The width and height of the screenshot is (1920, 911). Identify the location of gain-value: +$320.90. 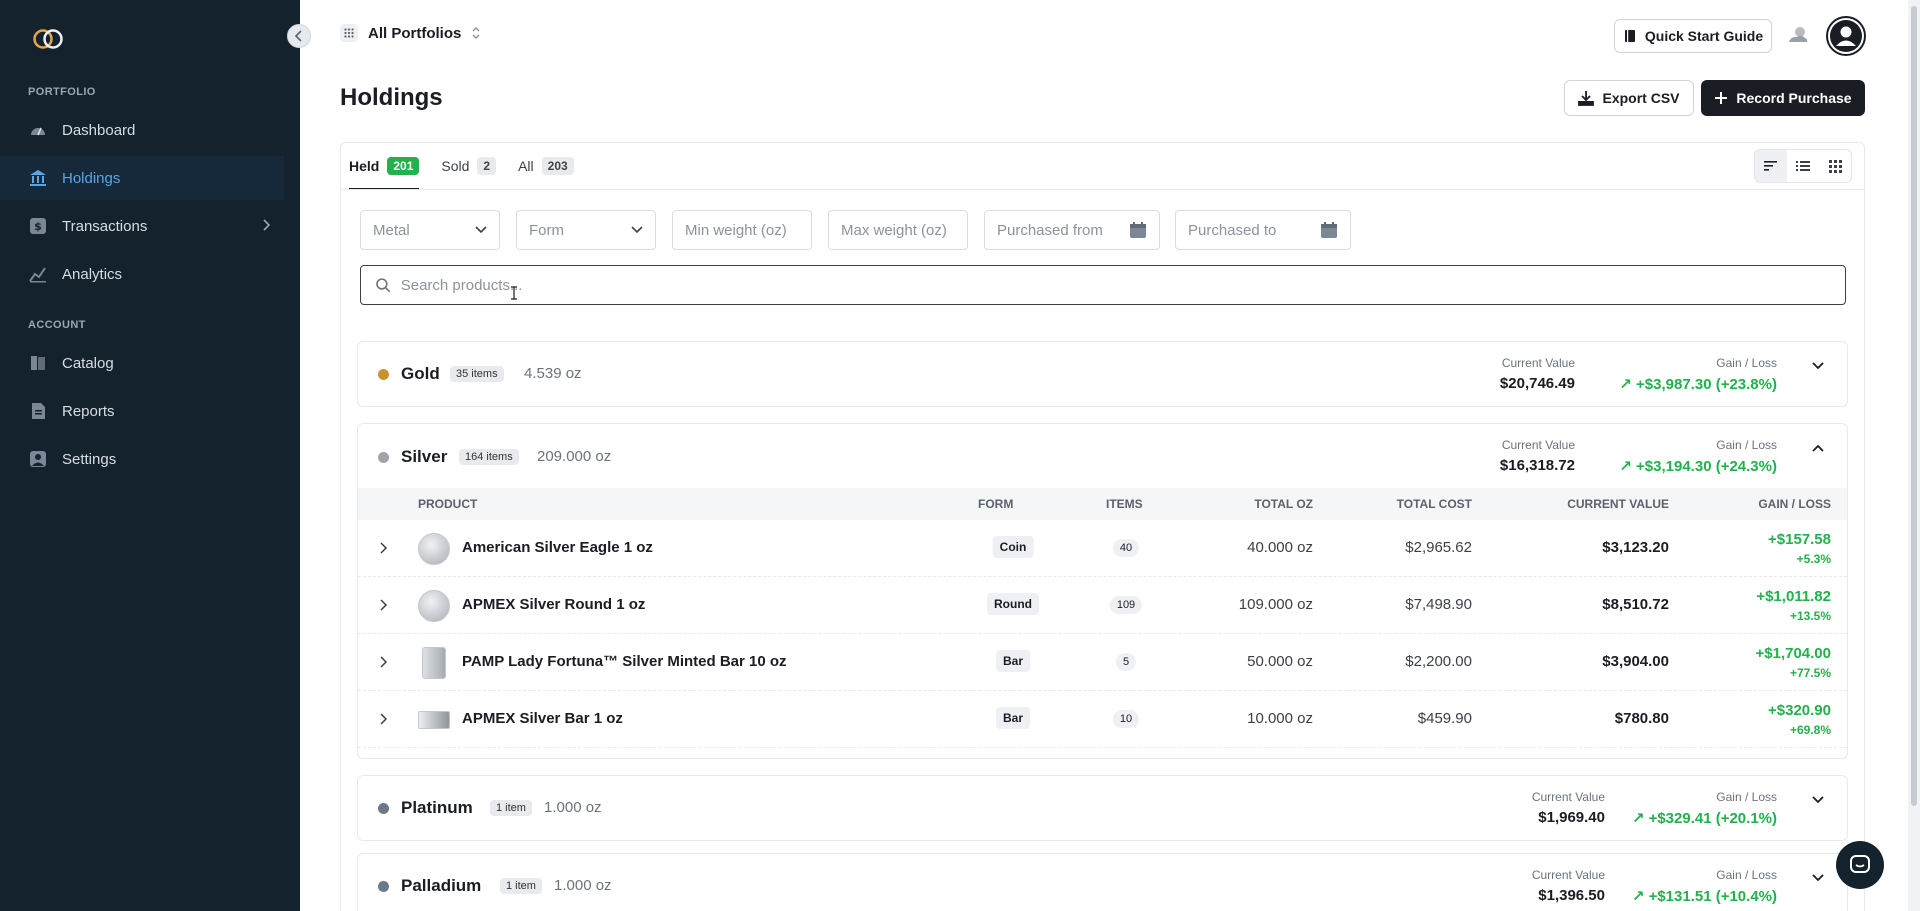
(1799, 710).